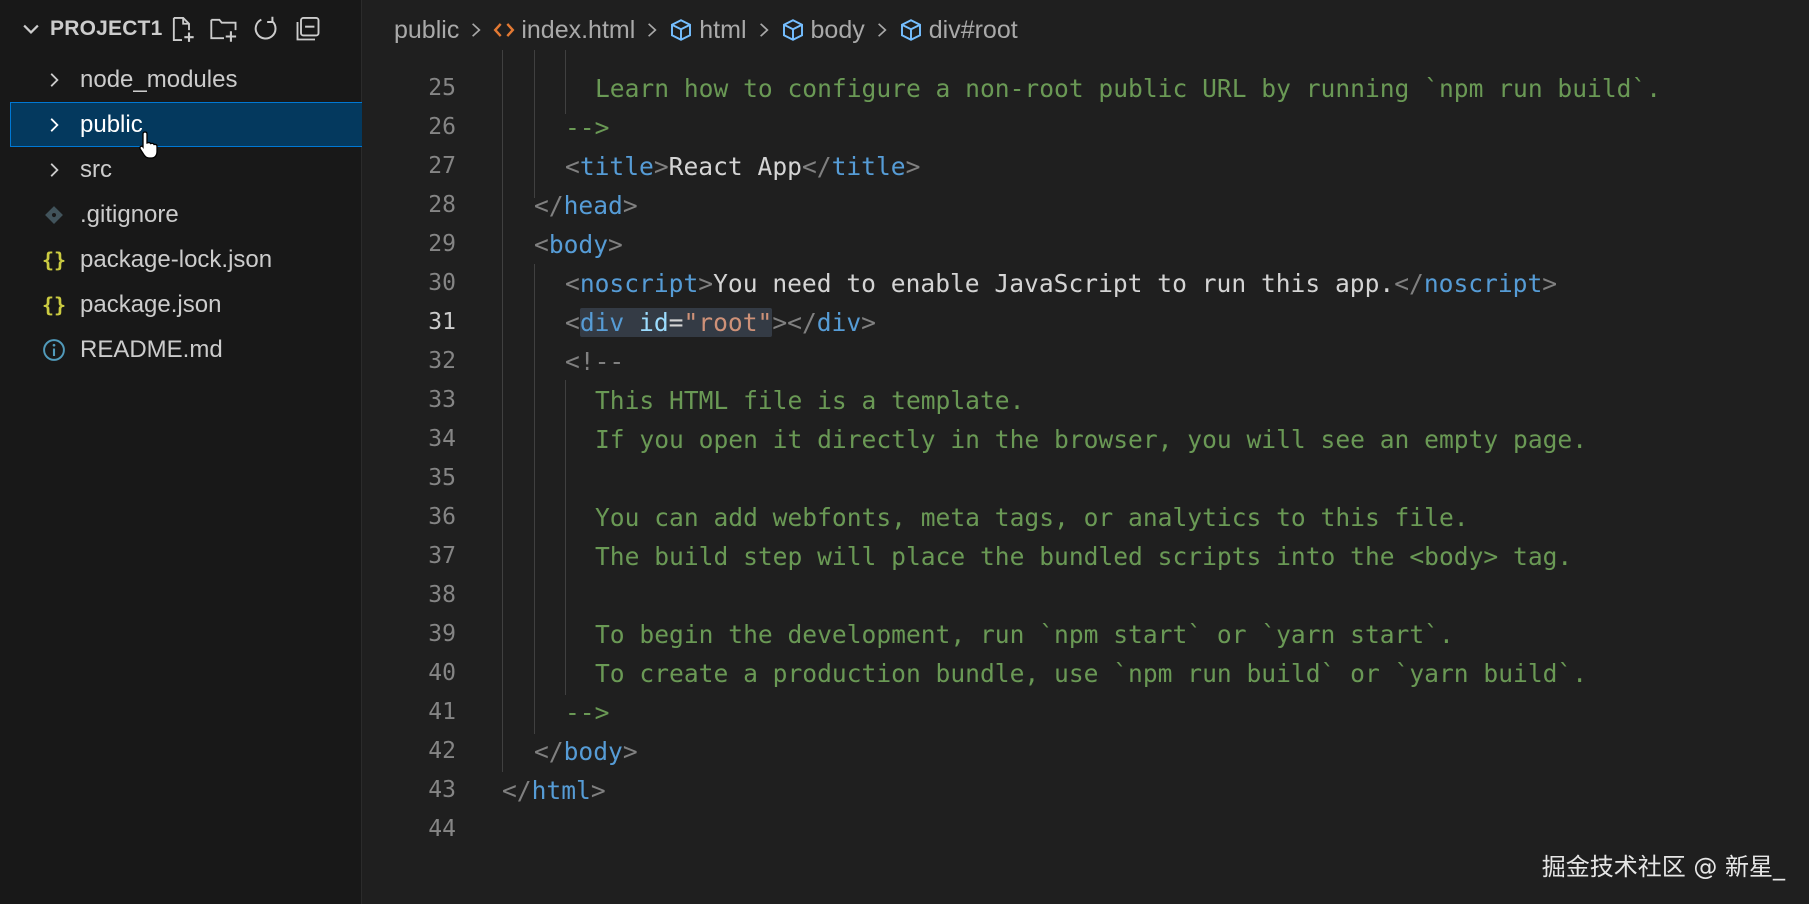  What do you see at coordinates (106, 28) in the screenshot?
I see `project-name: PROJECT1` at bounding box center [106, 28].